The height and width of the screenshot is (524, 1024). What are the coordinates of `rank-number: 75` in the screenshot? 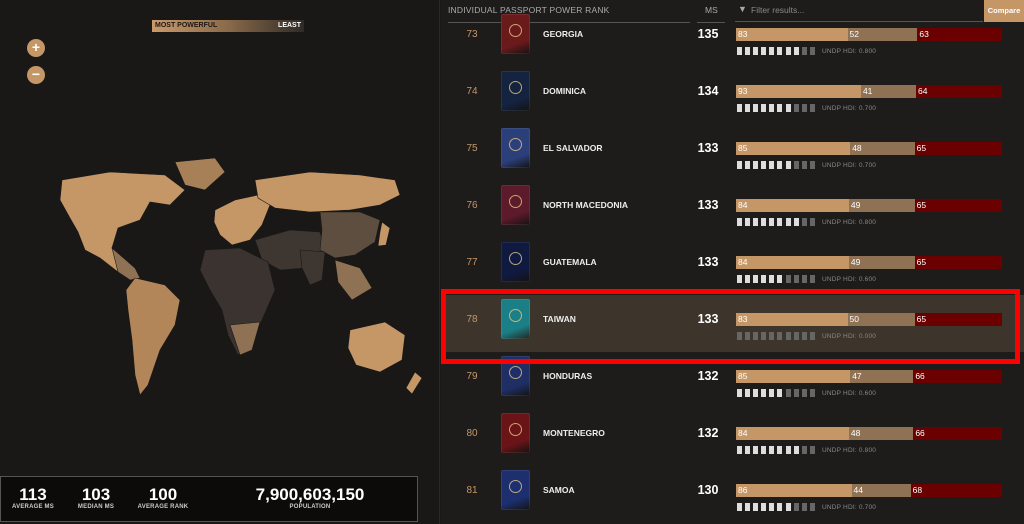 It's located at (472, 148).